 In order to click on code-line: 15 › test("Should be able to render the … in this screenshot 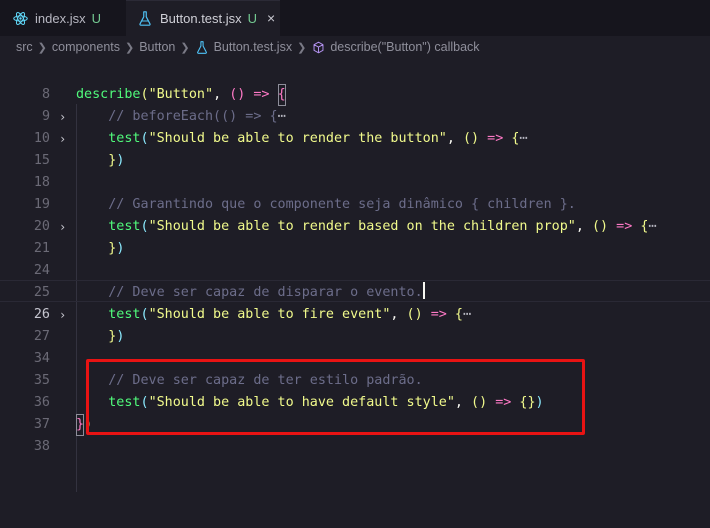, I will do `click(355, 148)`.